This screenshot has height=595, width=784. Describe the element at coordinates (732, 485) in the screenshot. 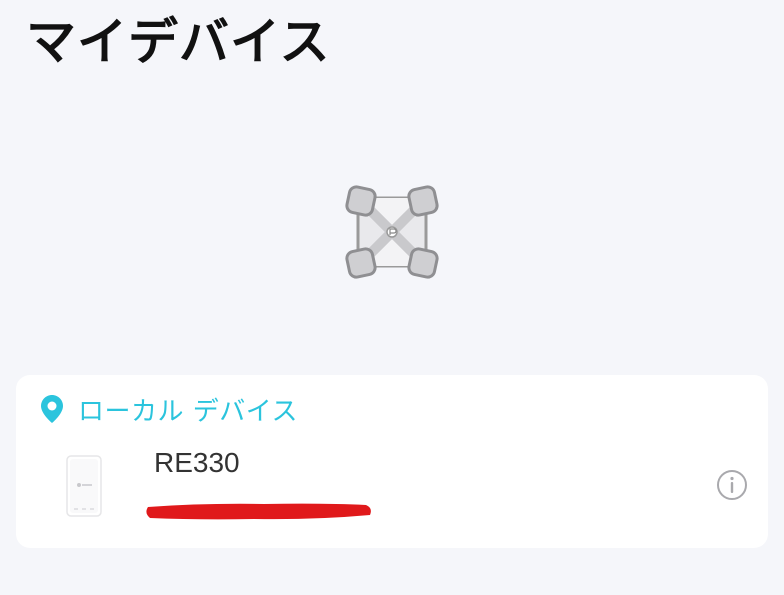

I see `info-icon` at that location.